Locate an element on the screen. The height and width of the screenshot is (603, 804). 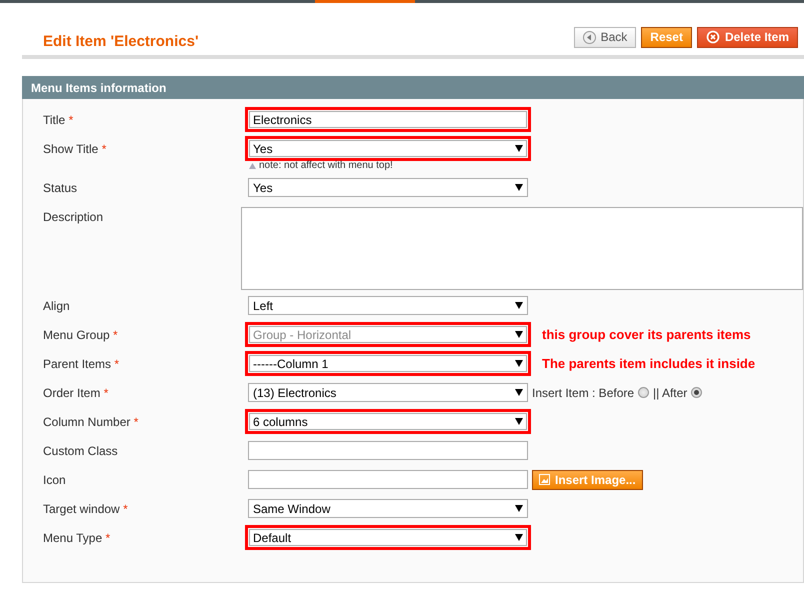
annotation-text: this group cover its parents items is located at coordinates (646, 334).